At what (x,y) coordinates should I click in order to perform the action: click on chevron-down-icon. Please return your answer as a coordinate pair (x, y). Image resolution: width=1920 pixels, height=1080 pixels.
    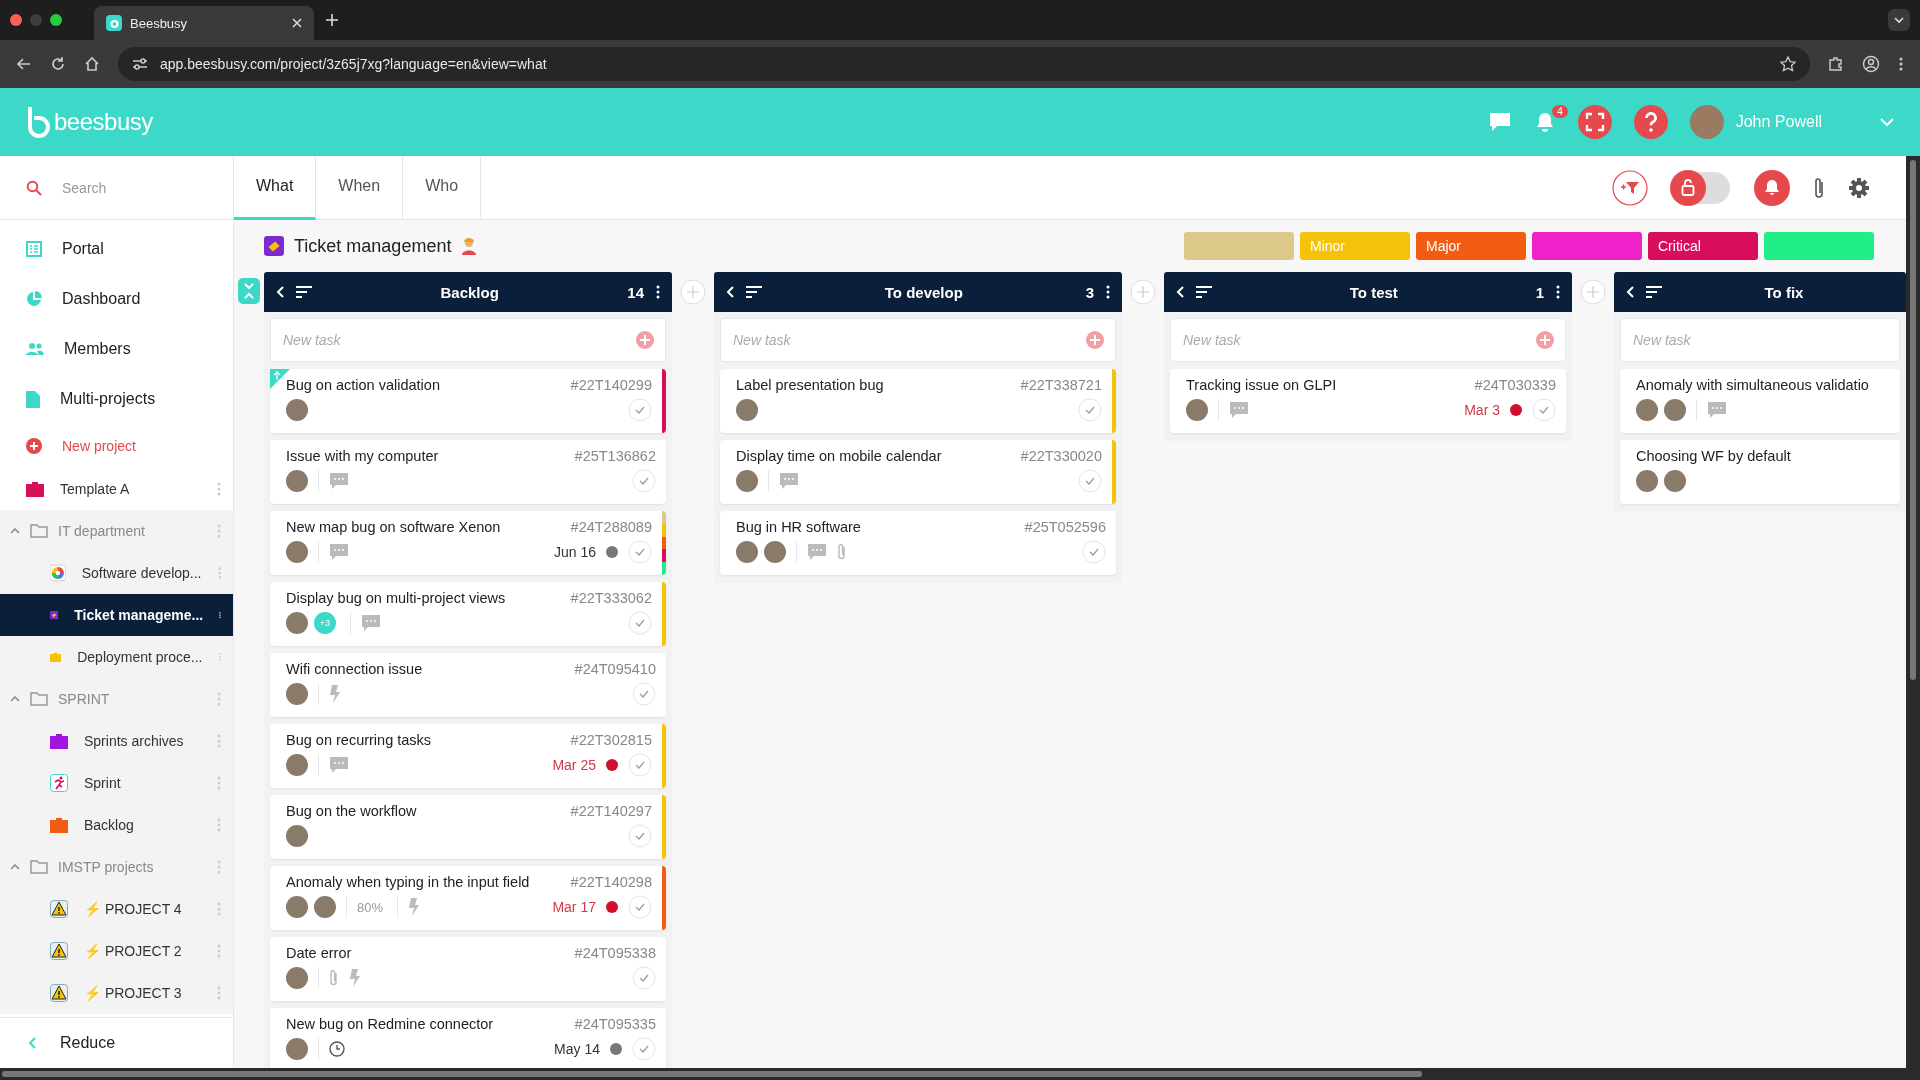
    Looking at the image, I should click on (1887, 122).